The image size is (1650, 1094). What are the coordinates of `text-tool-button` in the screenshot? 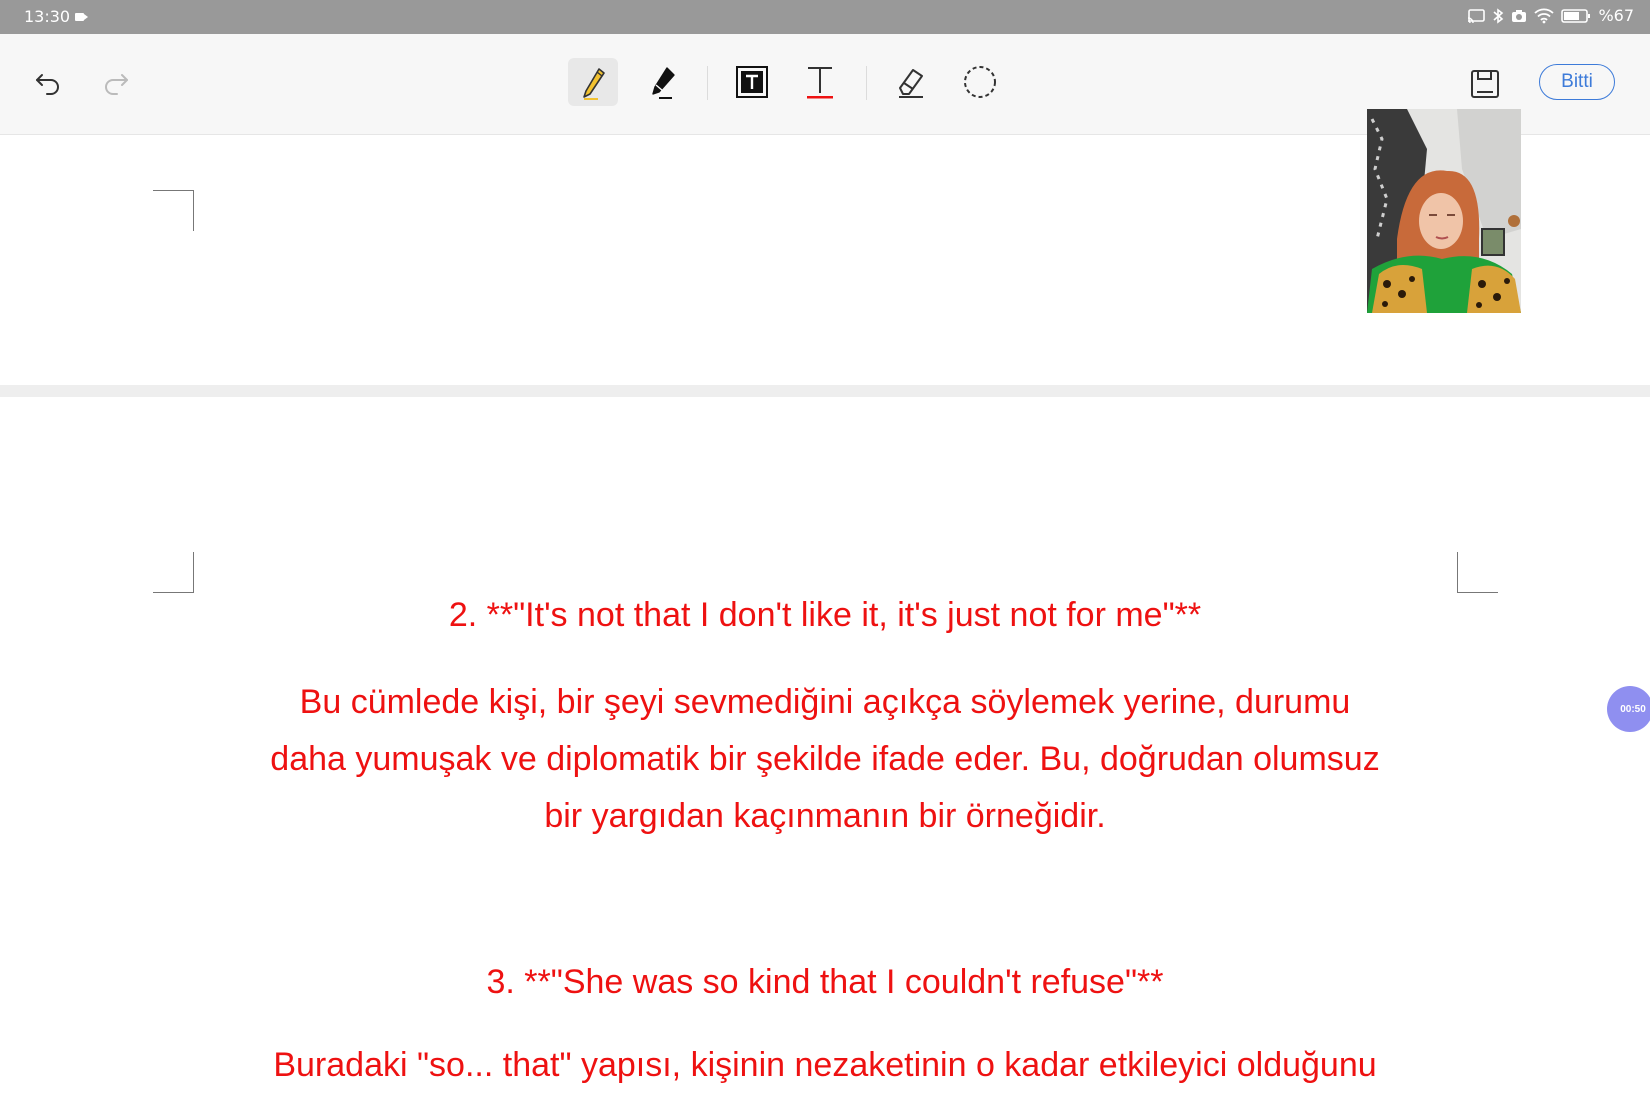 It's located at (820, 82).